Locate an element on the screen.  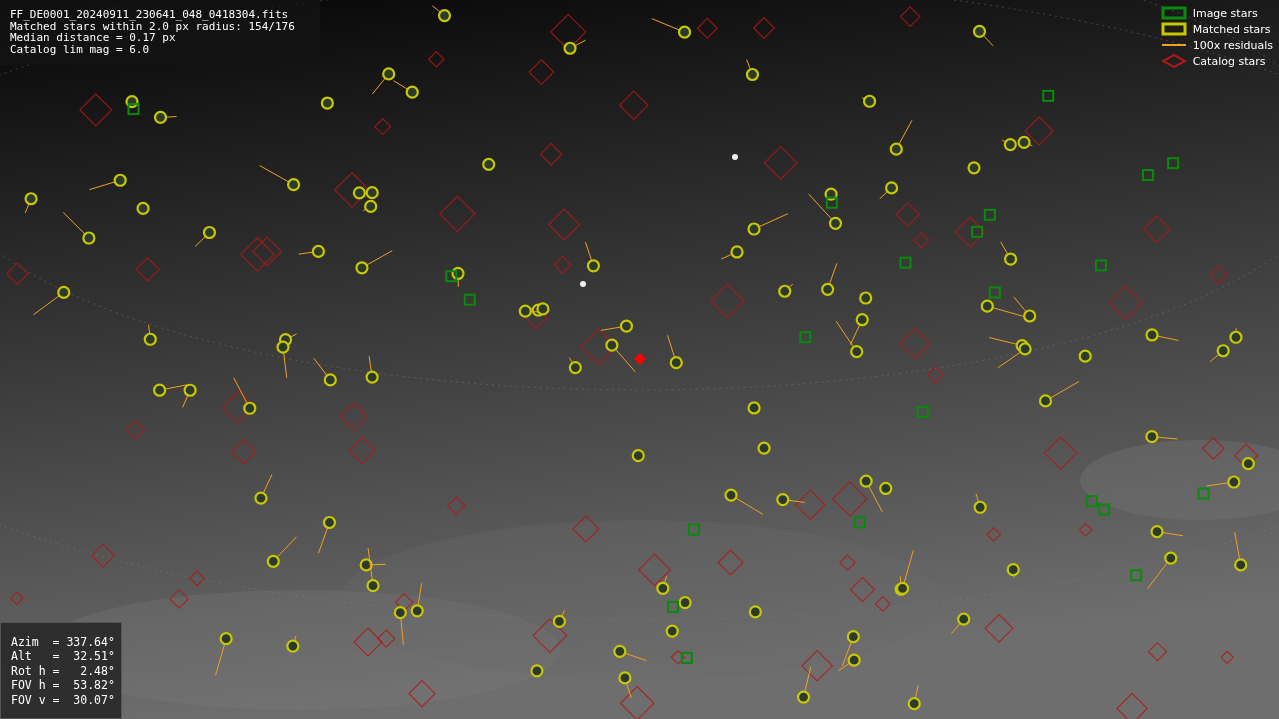
info-text: Catalog lim mag = 6.0 is located at coordinates (80, 49).